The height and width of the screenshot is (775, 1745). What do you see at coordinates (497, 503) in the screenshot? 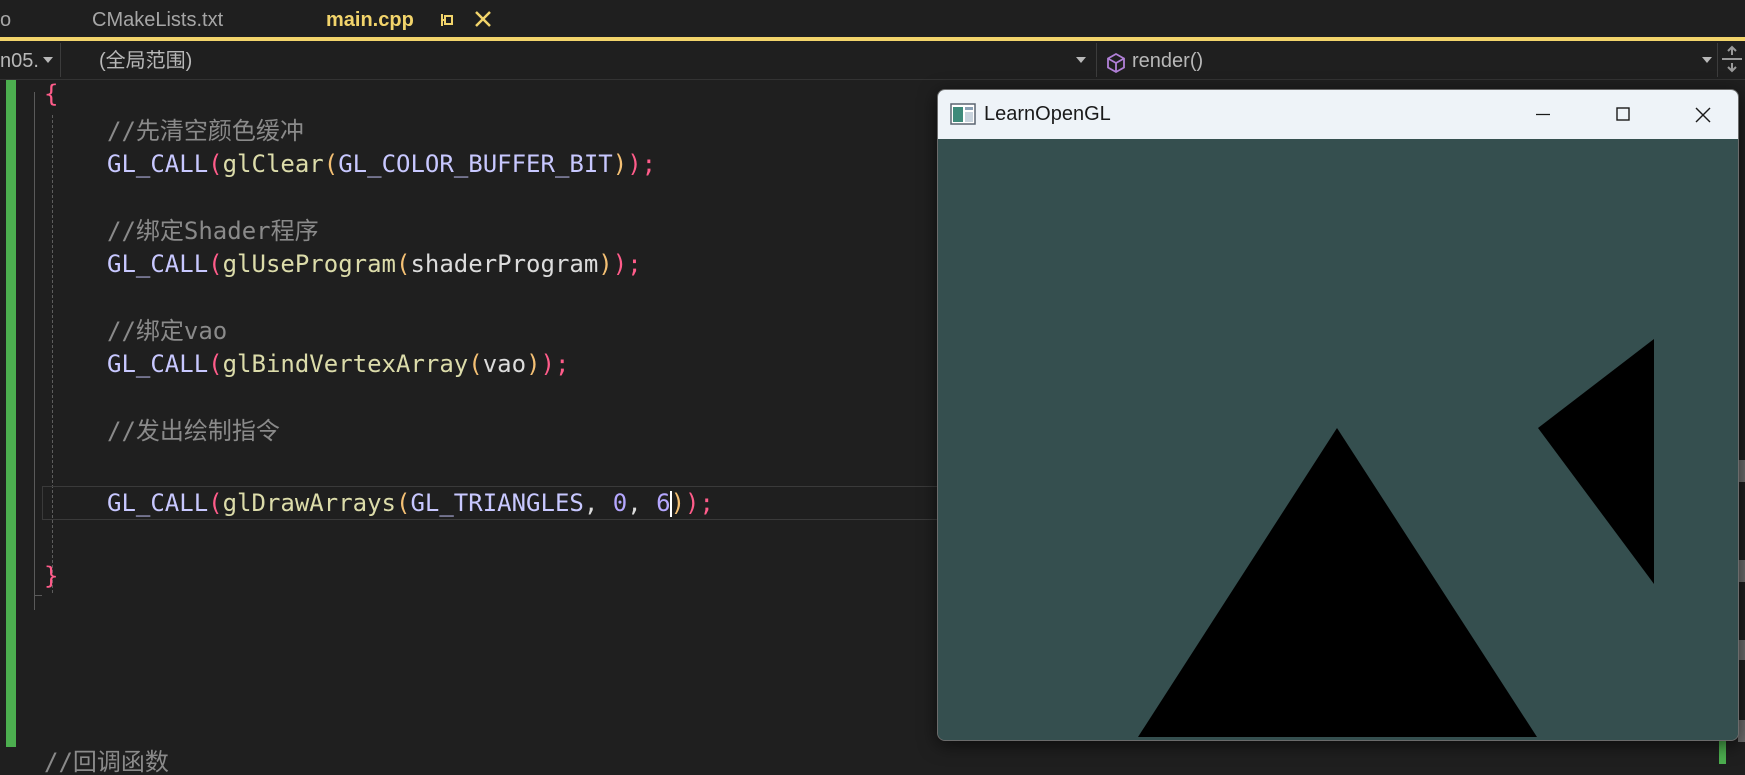
I see `argument-token: GL_TRIANGLES` at bounding box center [497, 503].